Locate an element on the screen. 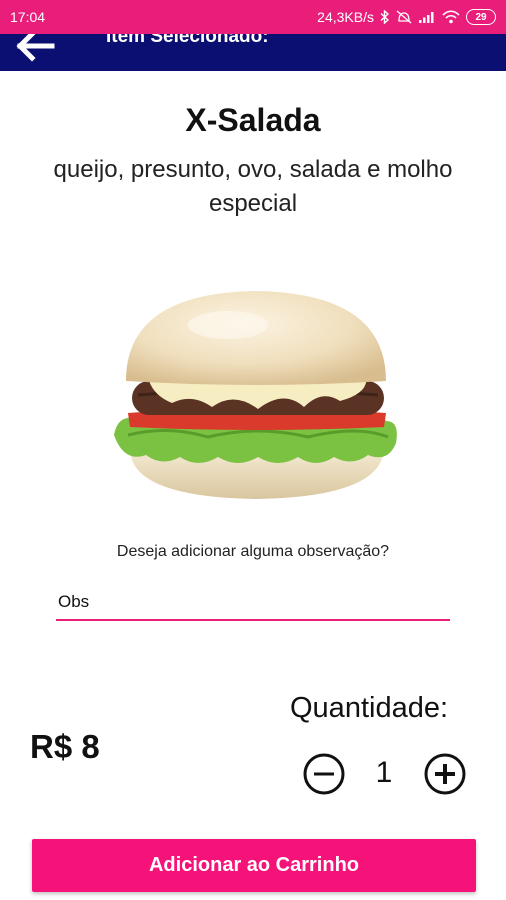  dnd-icon is located at coordinates (404, 17).